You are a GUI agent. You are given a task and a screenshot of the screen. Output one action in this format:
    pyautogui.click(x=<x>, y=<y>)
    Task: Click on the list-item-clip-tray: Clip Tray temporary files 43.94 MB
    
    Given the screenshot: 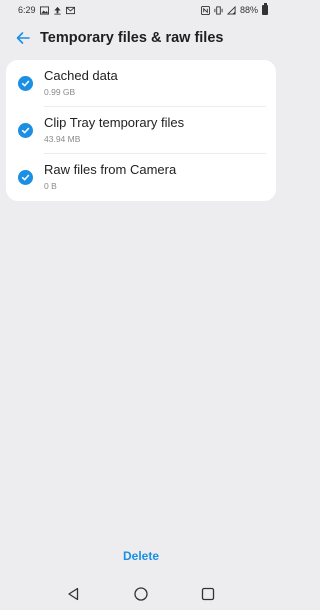 What is the action you would take?
    pyautogui.click(x=141, y=130)
    